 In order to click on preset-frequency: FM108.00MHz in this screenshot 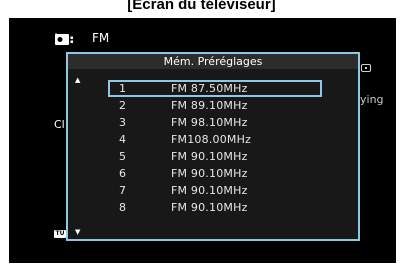, I will do `click(211, 139)`.